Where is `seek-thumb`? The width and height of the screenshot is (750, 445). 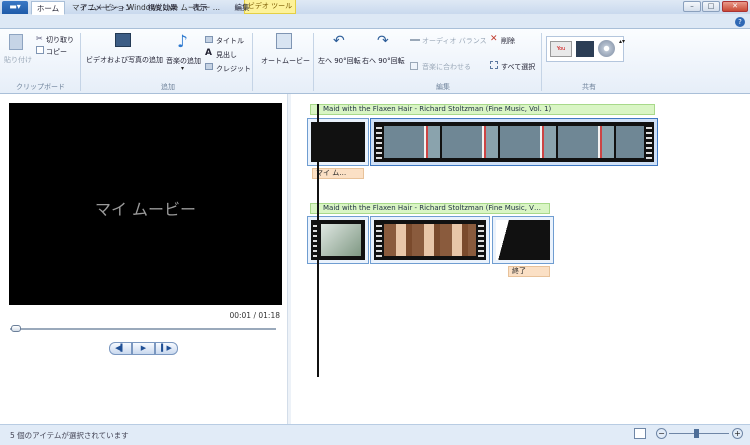 seek-thumb is located at coordinates (16, 328).